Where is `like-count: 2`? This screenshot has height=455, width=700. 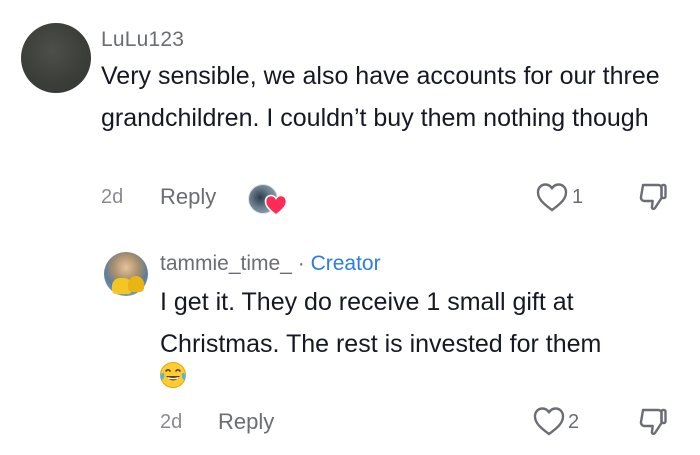
like-count: 2 is located at coordinates (574, 422).